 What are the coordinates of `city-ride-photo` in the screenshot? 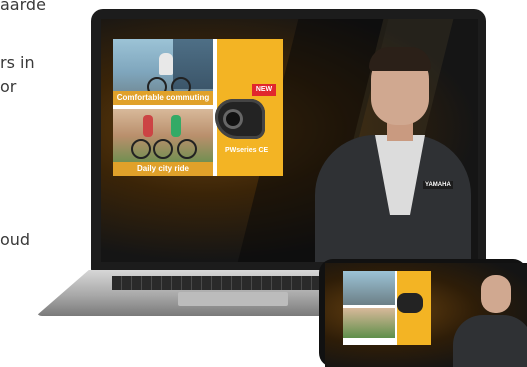 It's located at (163, 139).